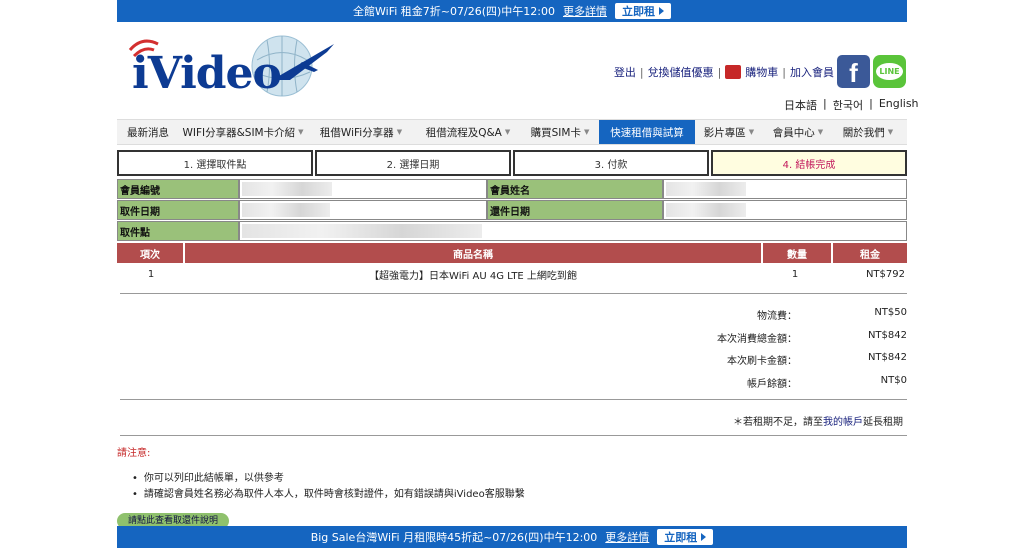  I want to click on item-no: 1, so click(151, 274).